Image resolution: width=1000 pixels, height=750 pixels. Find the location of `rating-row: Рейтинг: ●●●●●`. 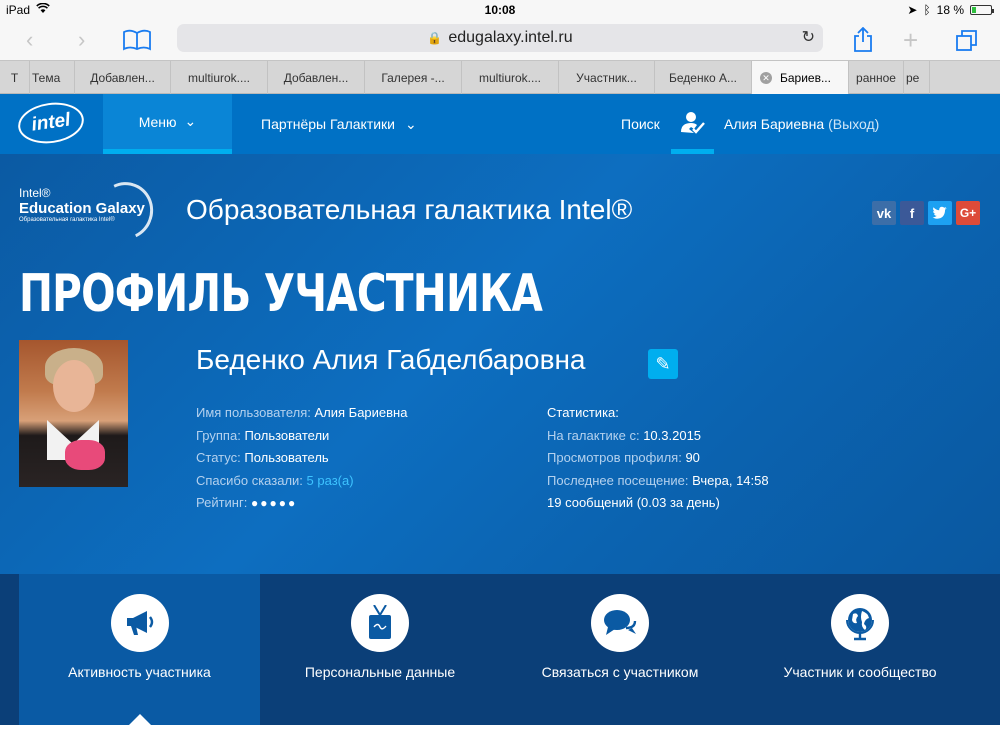

rating-row: Рейтинг: ●●●●● is located at coordinates (301, 503).